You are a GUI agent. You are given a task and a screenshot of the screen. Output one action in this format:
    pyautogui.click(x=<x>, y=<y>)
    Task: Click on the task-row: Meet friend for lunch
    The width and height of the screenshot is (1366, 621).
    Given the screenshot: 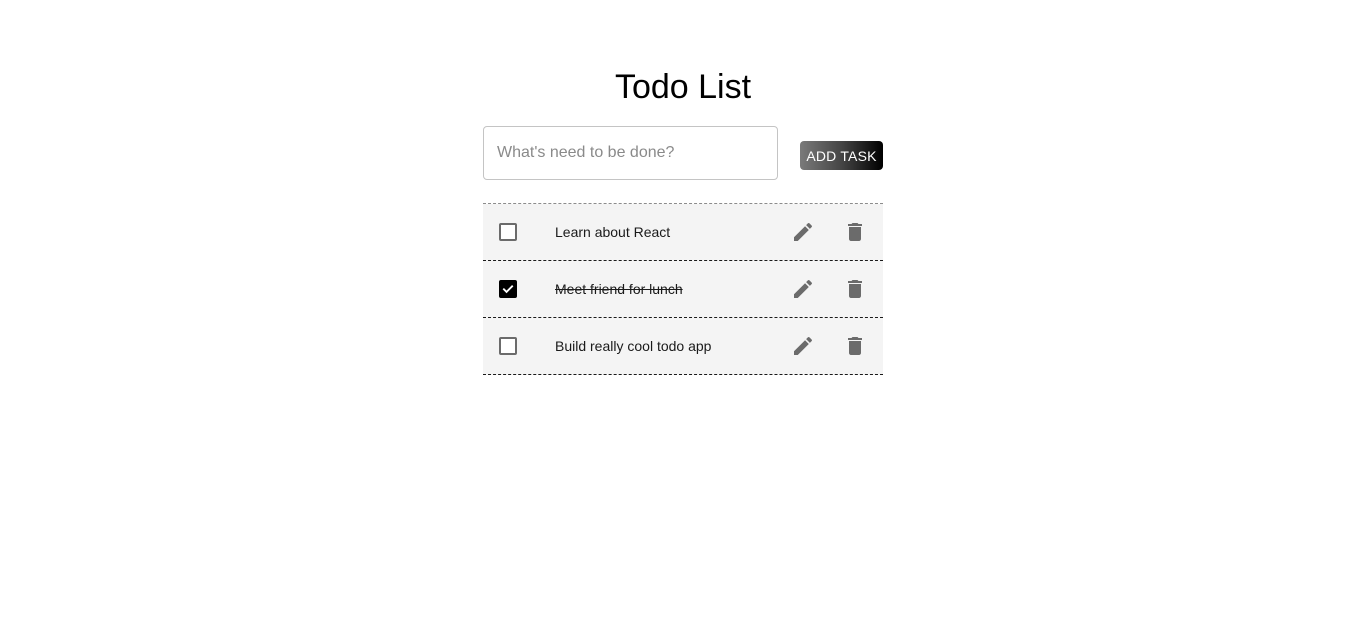 What is the action you would take?
    pyautogui.click(x=683, y=289)
    